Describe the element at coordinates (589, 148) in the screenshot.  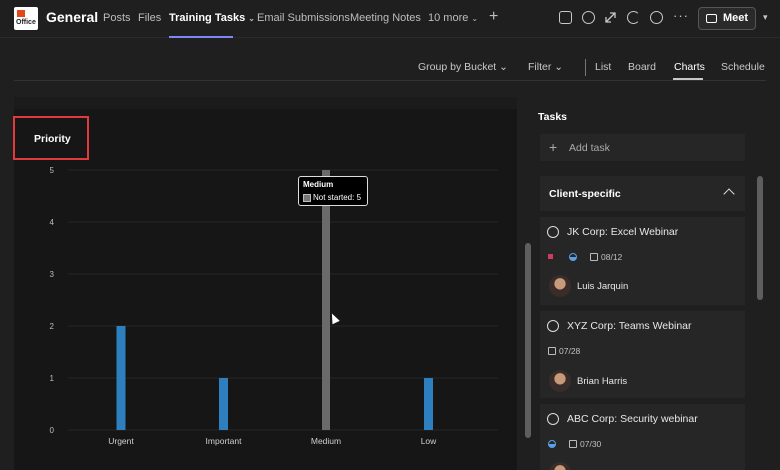
I see `add-task-label: Add task` at that location.